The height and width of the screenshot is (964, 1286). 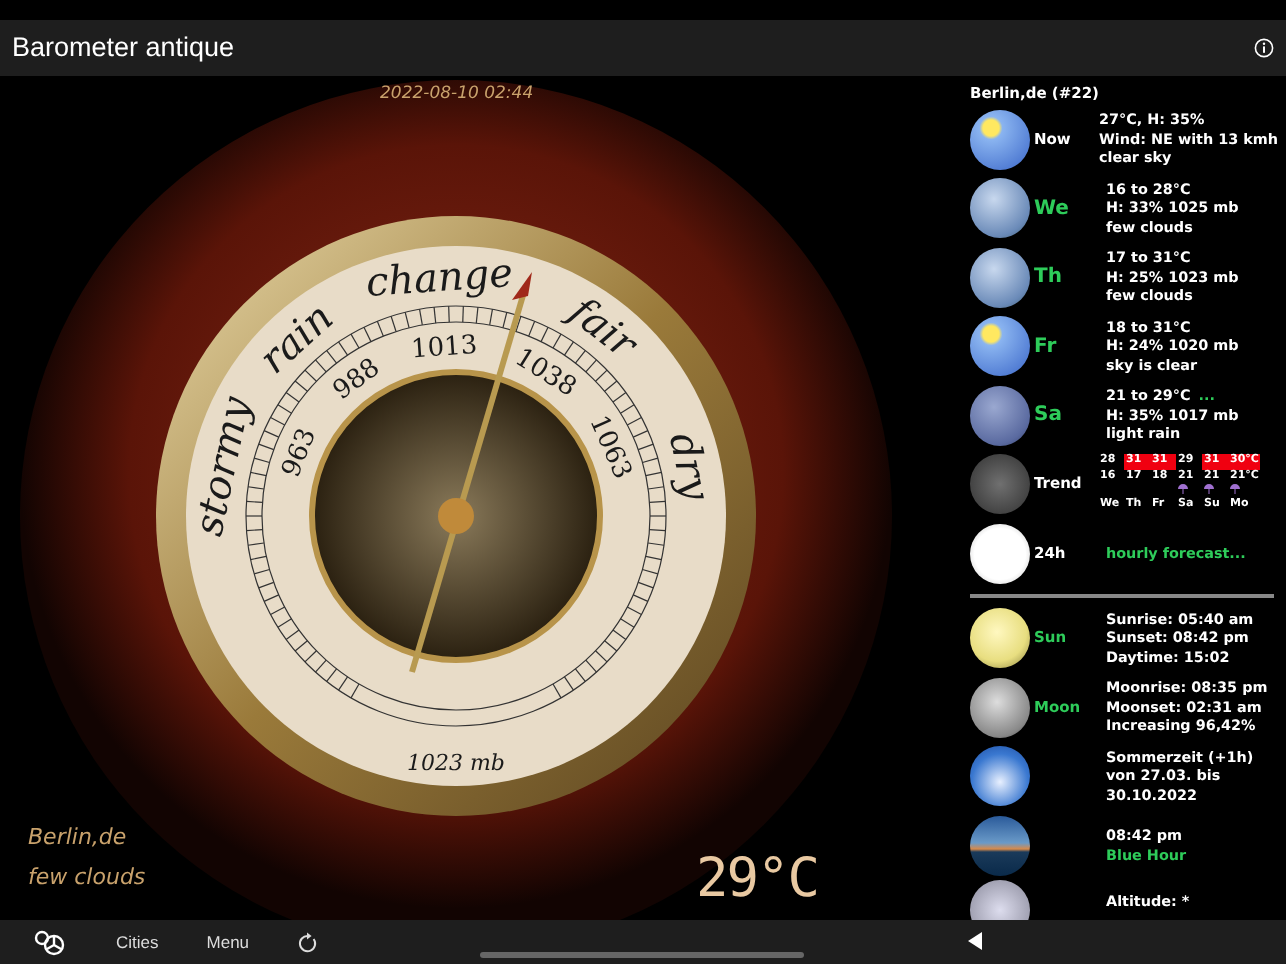 What do you see at coordinates (1048, 277) in the screenshot?
I see `row-label: Th` at bounding box center [1048, 277].